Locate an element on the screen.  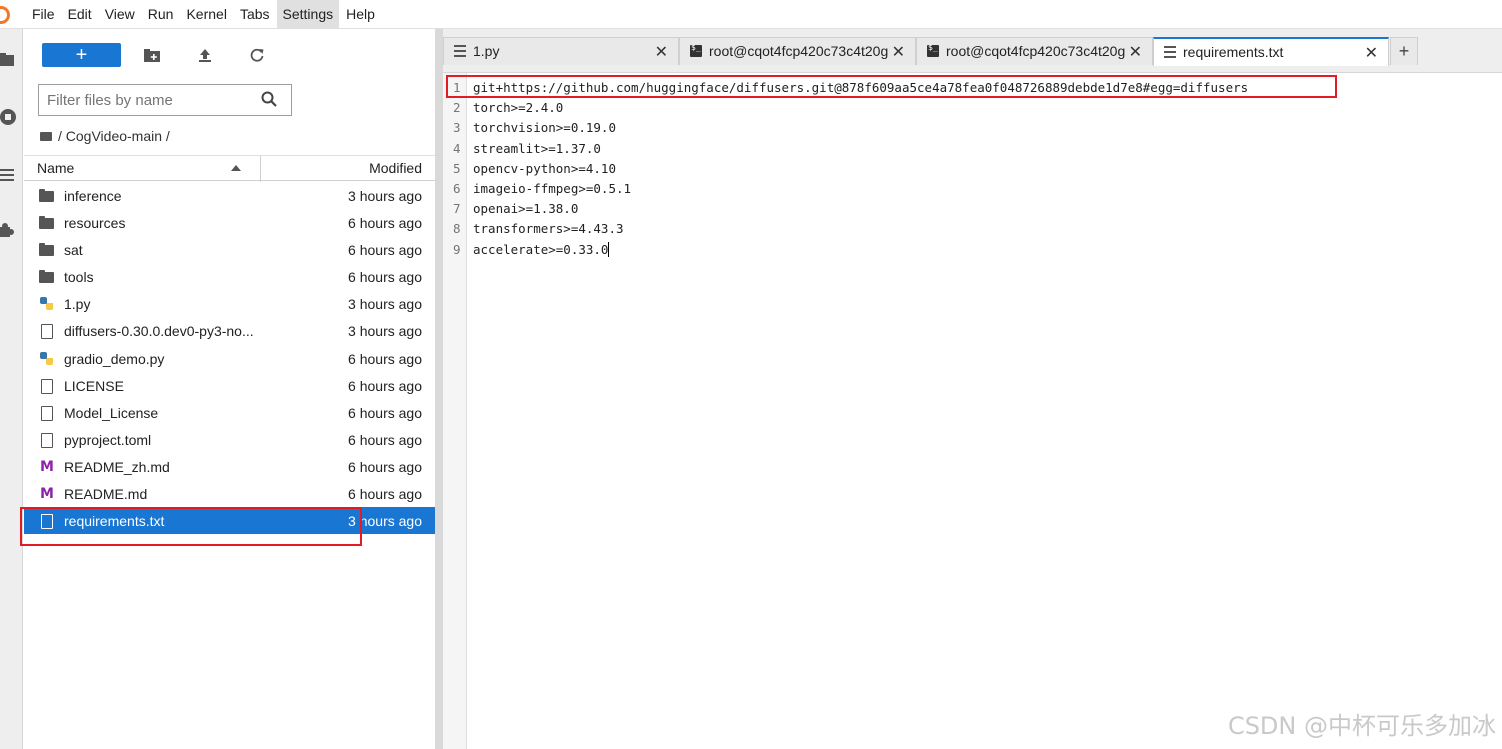
file-row: pyproject.toml 6 hours ago is located at coordinates (229, 439).